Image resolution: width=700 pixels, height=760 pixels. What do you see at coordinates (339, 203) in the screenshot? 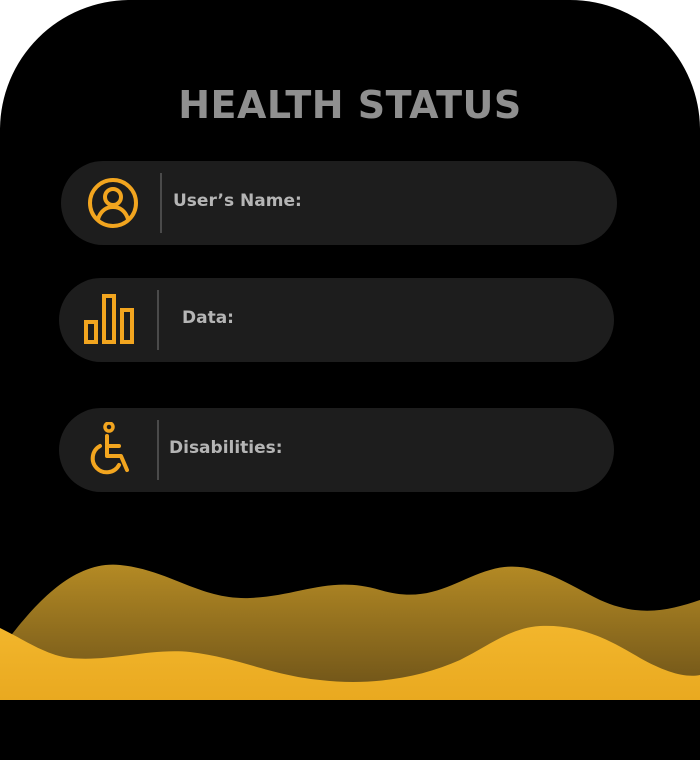
I see `user-name-field: User’s Name:` at bounding box center [339, 203].